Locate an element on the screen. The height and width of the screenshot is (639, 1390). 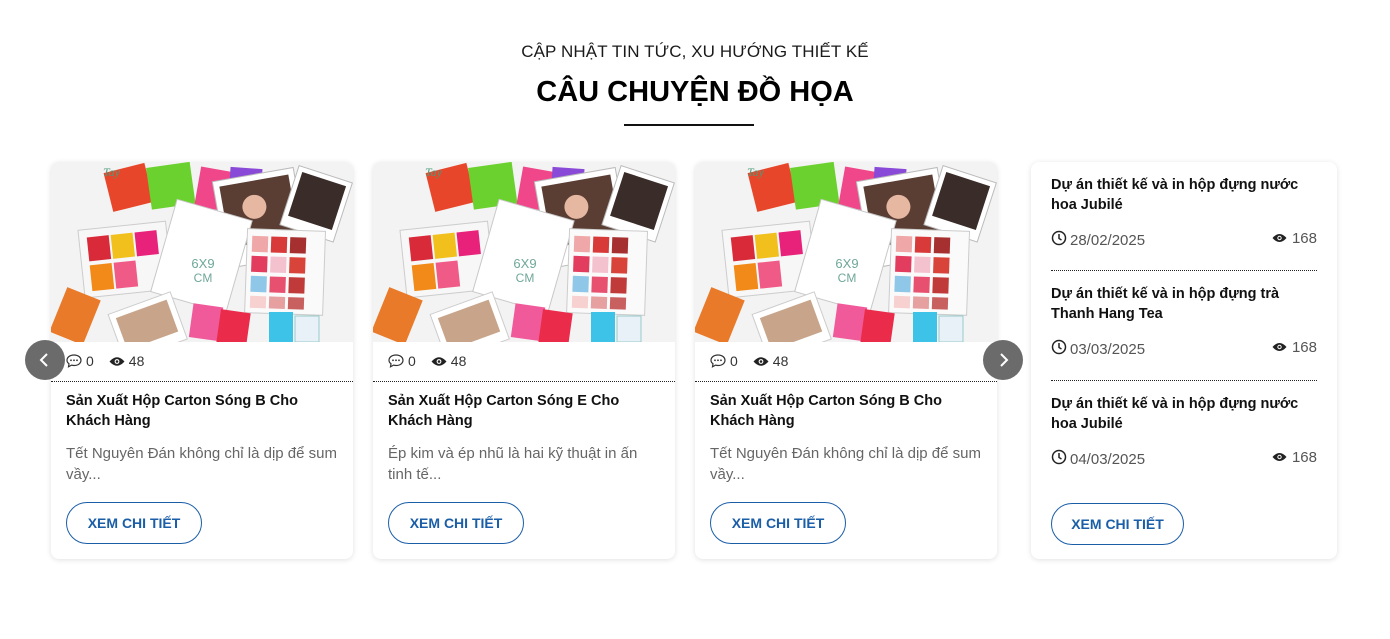
post-date: 03/03/2025 is located at coordinates (1098, 349).